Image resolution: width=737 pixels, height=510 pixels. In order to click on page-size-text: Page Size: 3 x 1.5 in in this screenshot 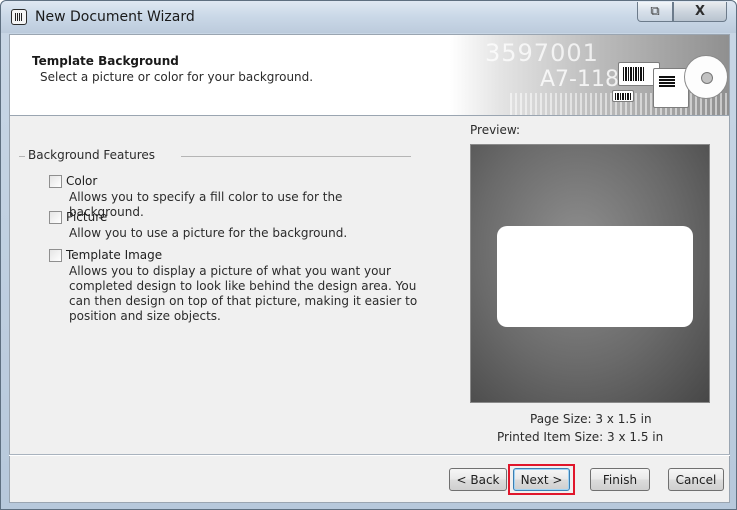, I will do `click(591, 419)`.